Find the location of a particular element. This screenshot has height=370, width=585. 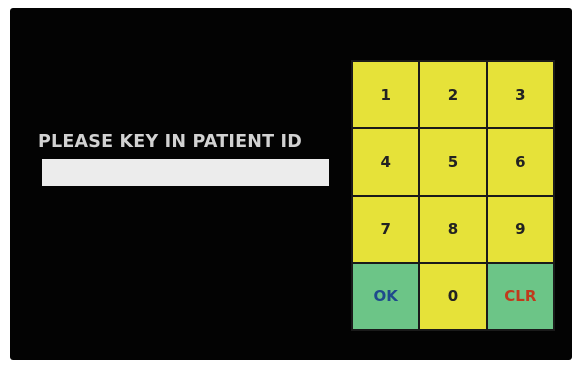

key-4: 4 is located at coordinates (386, 162).